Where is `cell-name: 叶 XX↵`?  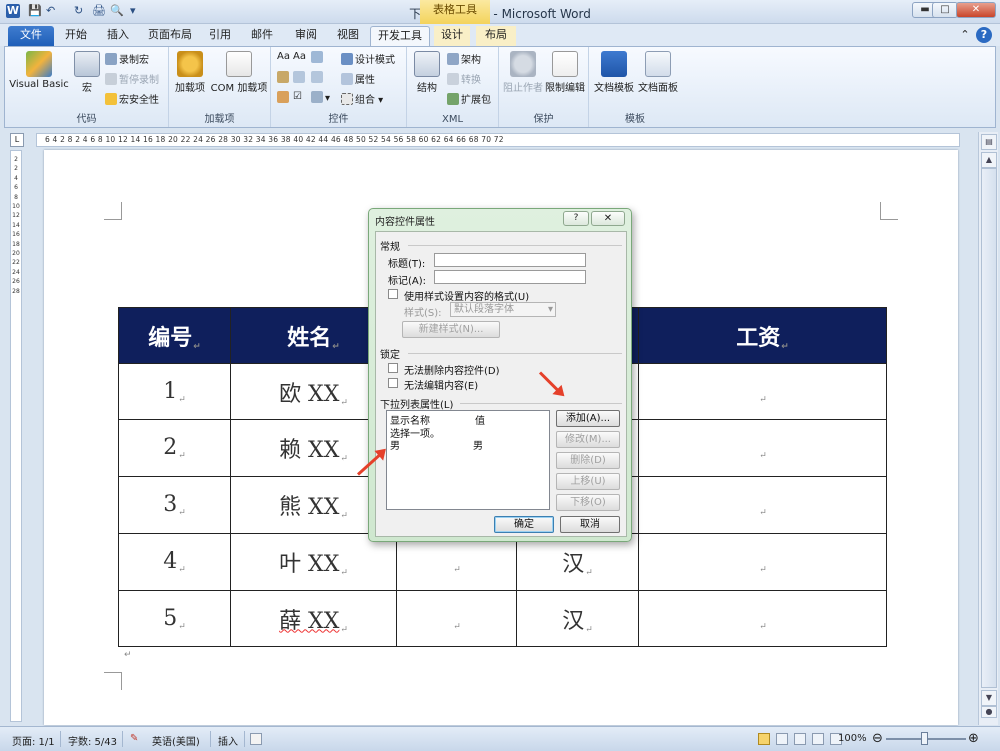 cell-name: 叶 XX↵ is located at coordinates (313, 562).